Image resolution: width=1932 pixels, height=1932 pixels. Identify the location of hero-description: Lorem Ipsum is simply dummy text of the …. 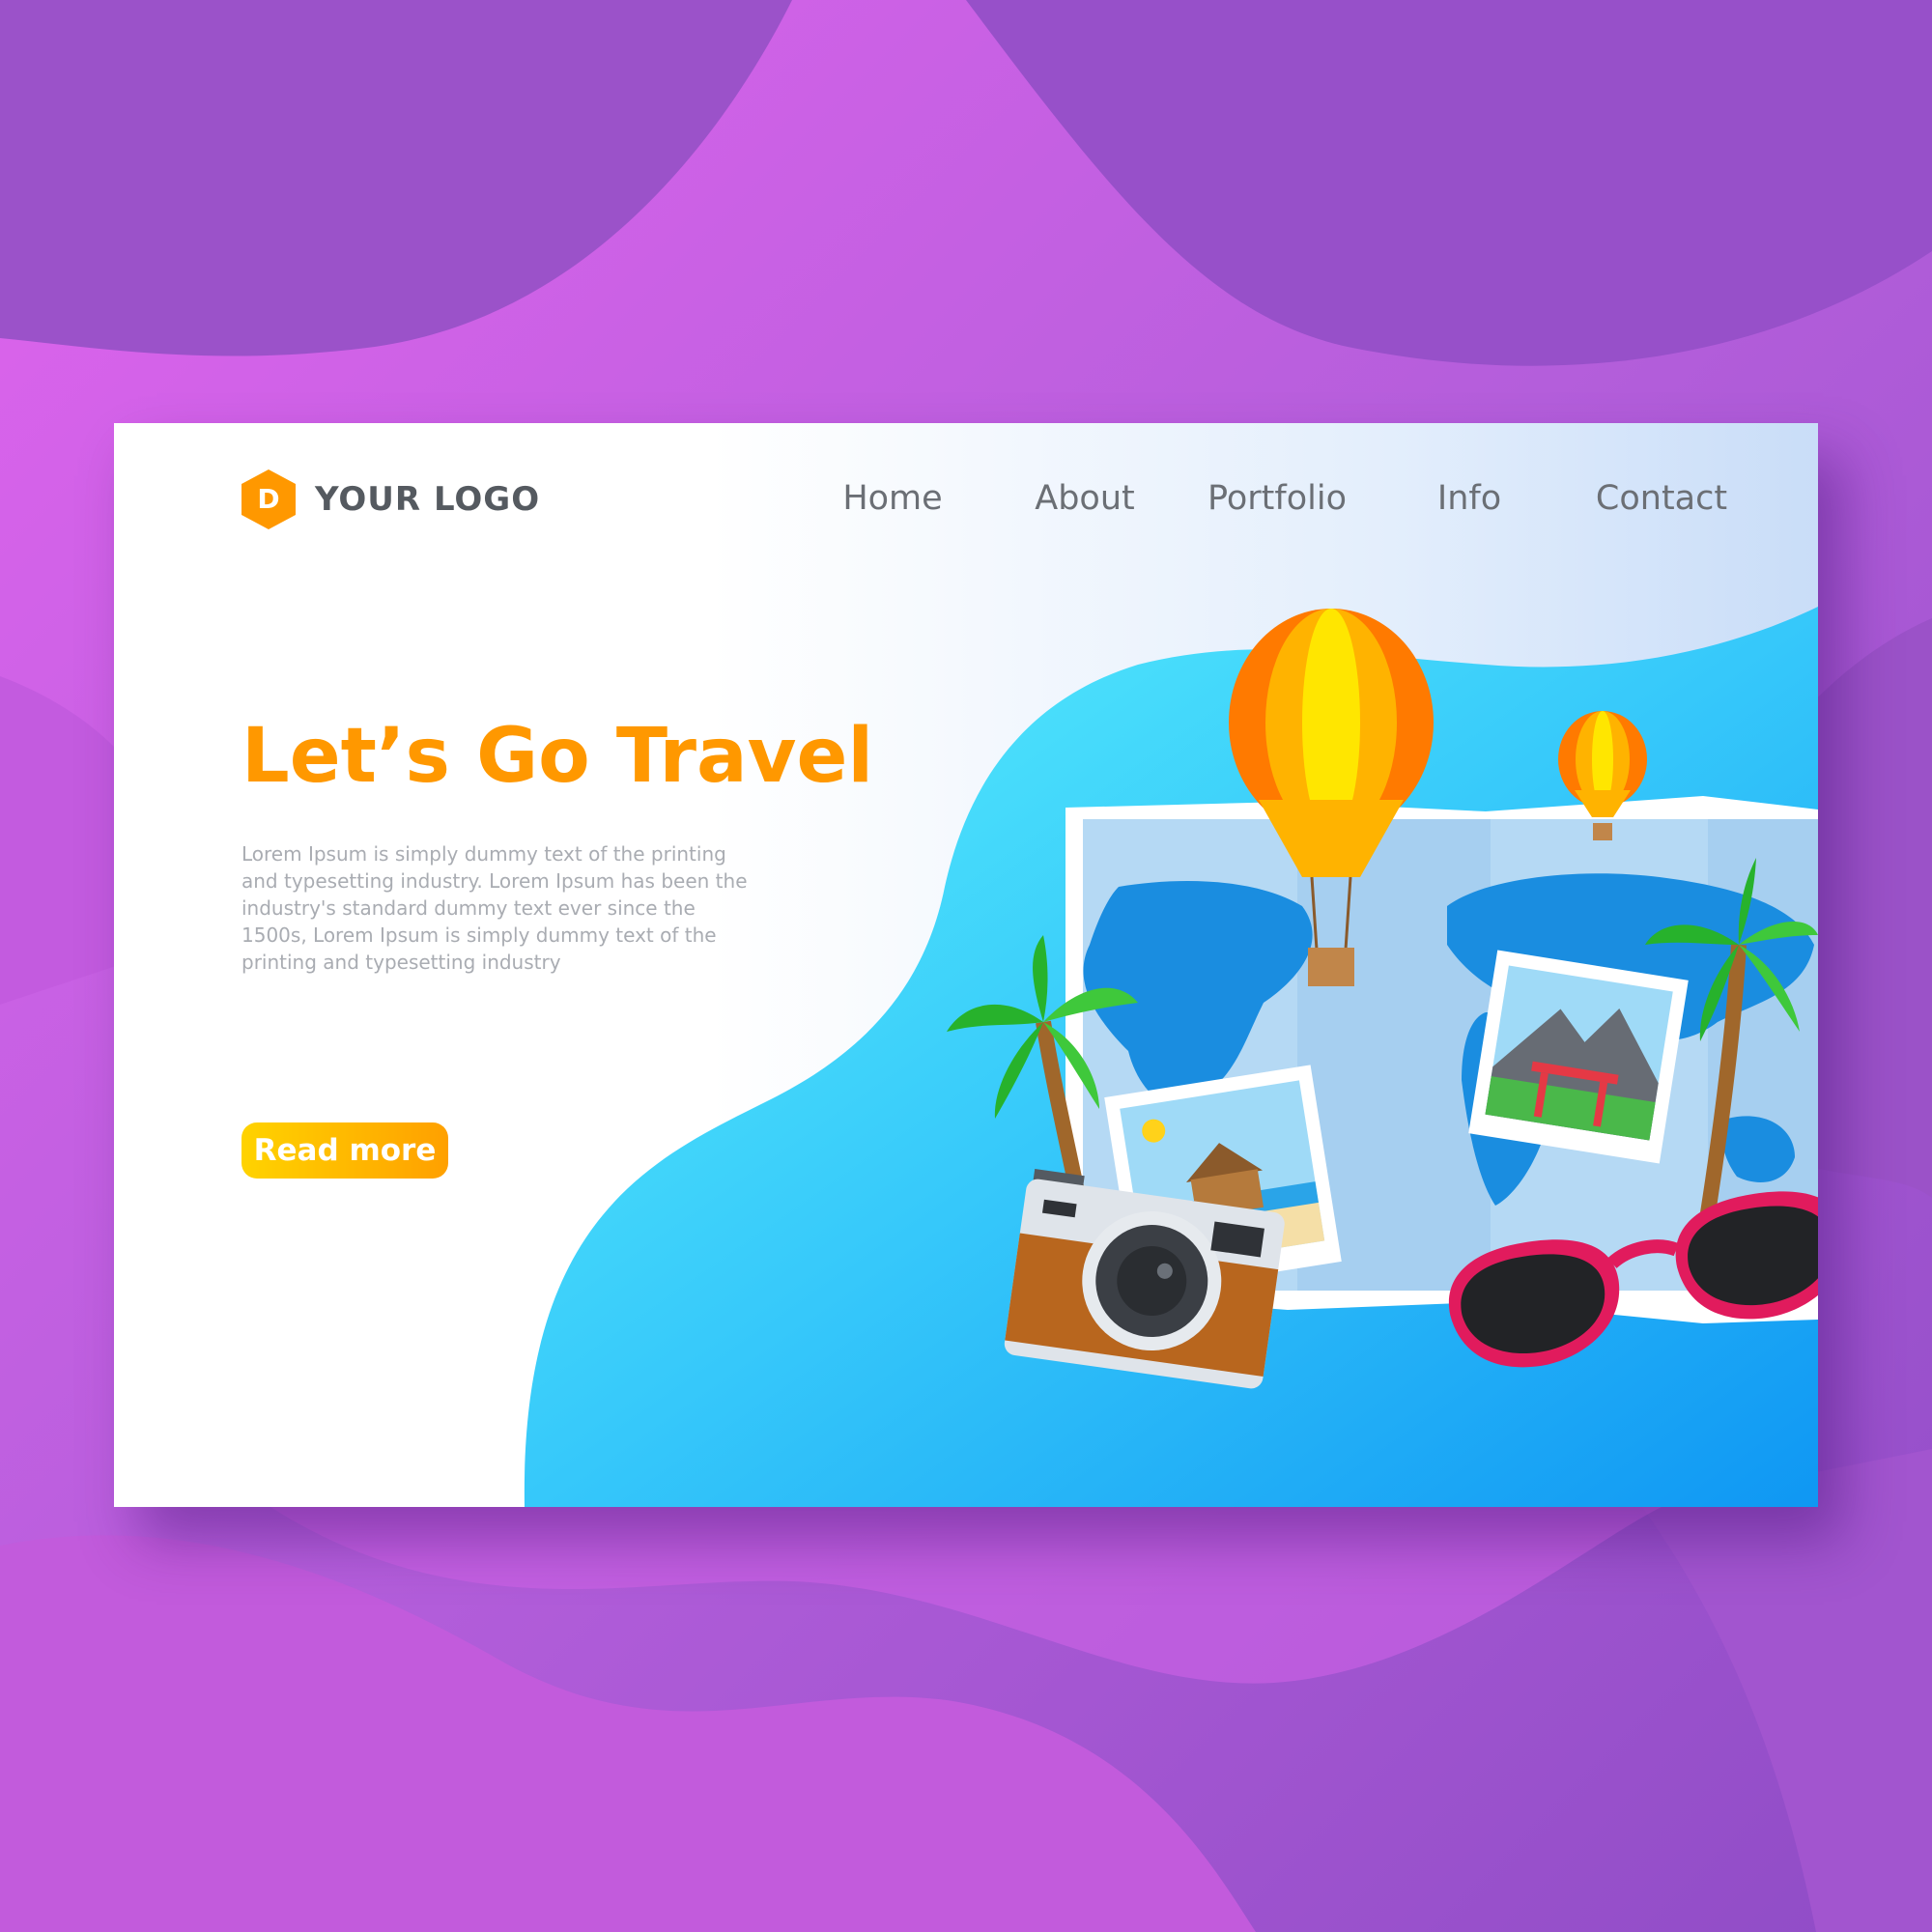
(495, 908).